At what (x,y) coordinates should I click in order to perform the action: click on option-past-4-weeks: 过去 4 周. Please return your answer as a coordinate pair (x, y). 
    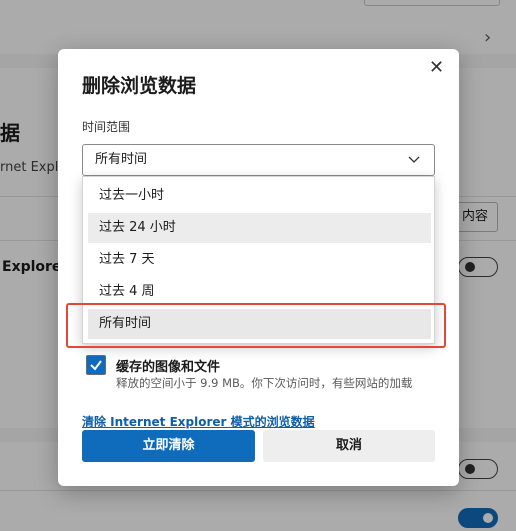
    Looking at the image, I should click on (259, 292).